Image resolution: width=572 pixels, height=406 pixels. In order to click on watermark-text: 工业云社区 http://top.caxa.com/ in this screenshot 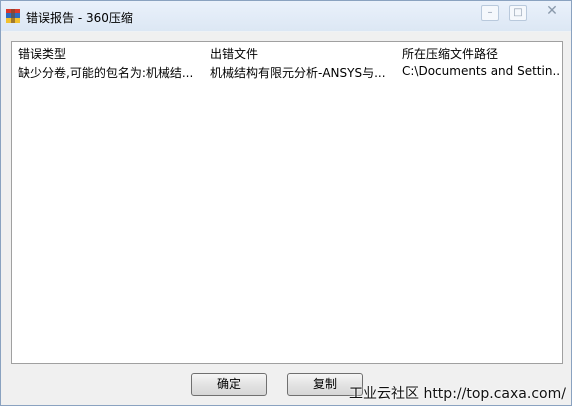, I will do `click(457, 394)`.